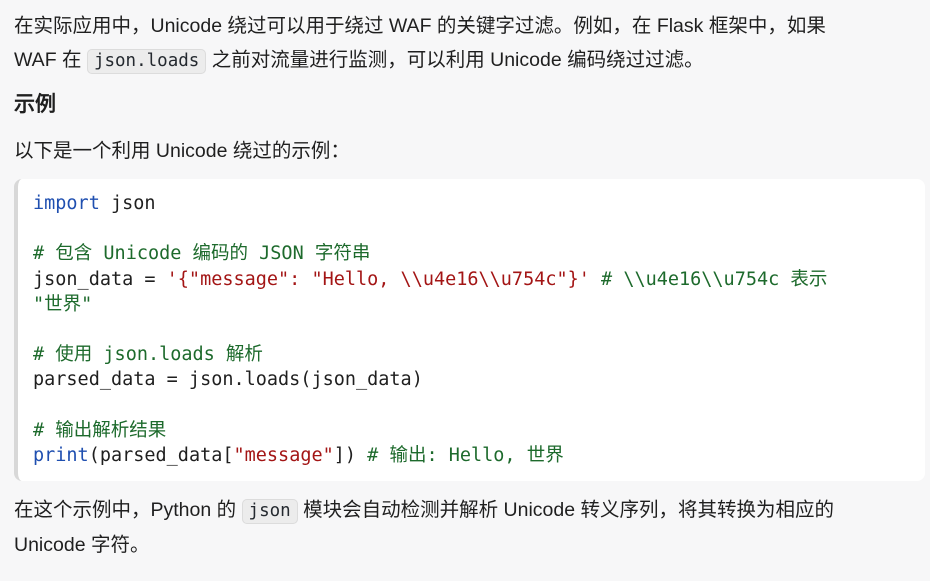 The width and height of the screenshot is (930, 581). Describe the element at coordinates (269, 511) in the screenshot. I see `inline-code-json: json` at that location.